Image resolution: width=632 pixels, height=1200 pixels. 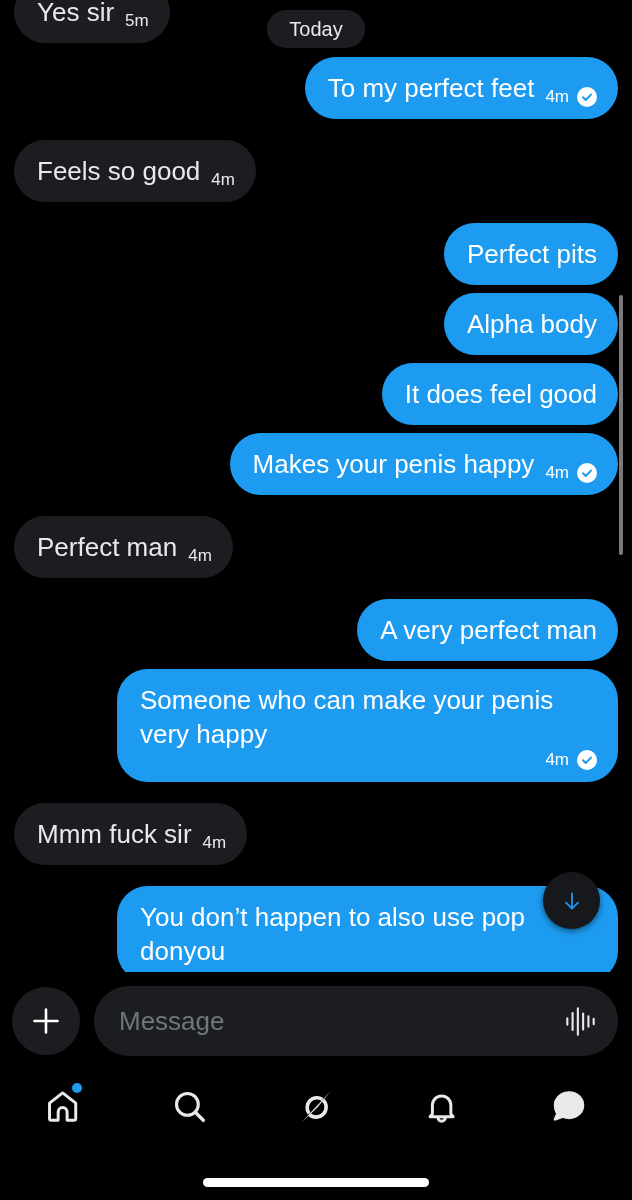 I want to click on message-text: Perfect man, so click(x=107, y=547).